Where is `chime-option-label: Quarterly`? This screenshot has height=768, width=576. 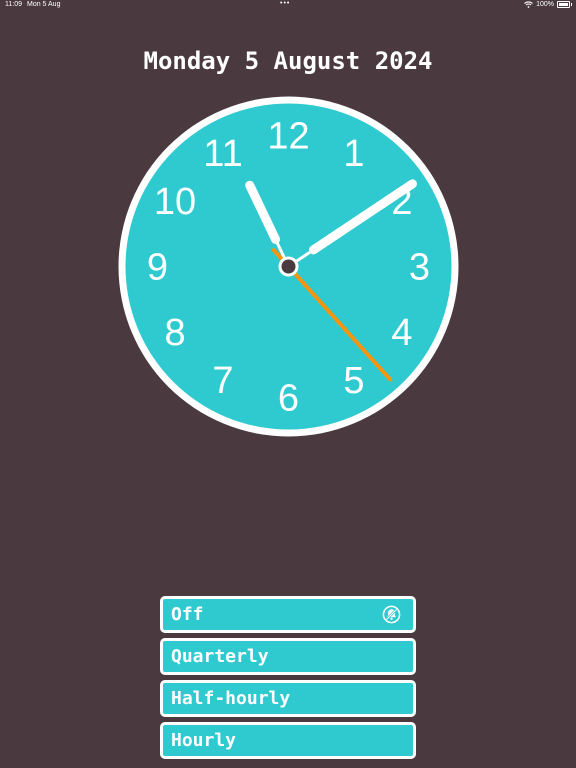
chime-option-label: Quarterly is located at coordinates (220, 656).